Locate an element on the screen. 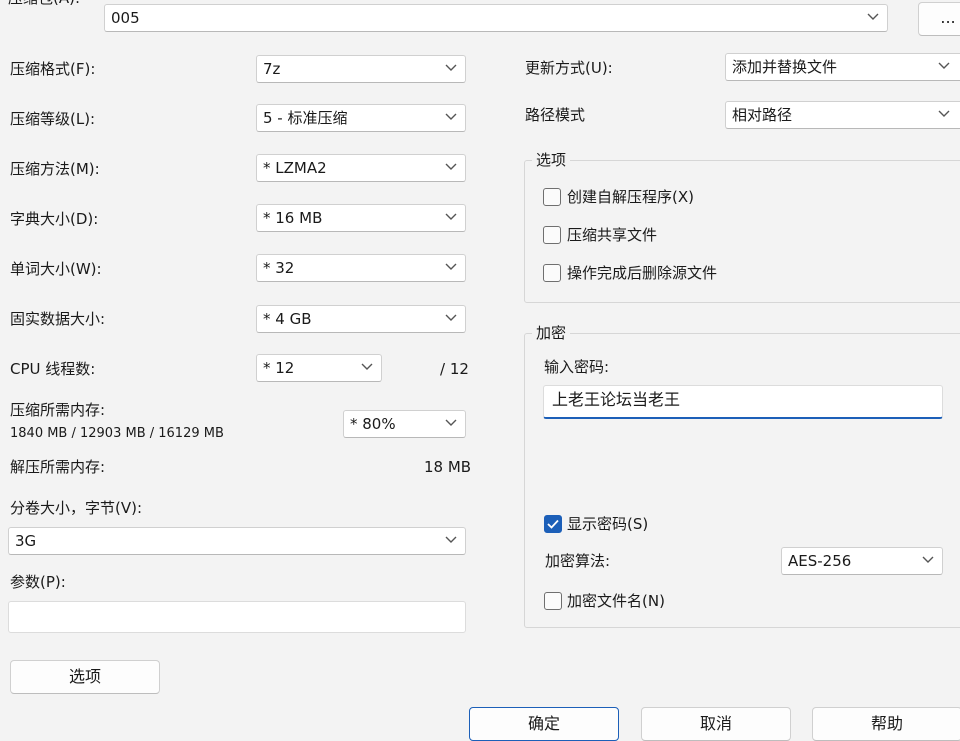 This screenshot has height=741, width=960. help-button: 帮助 is located at coordinates (886, 724).